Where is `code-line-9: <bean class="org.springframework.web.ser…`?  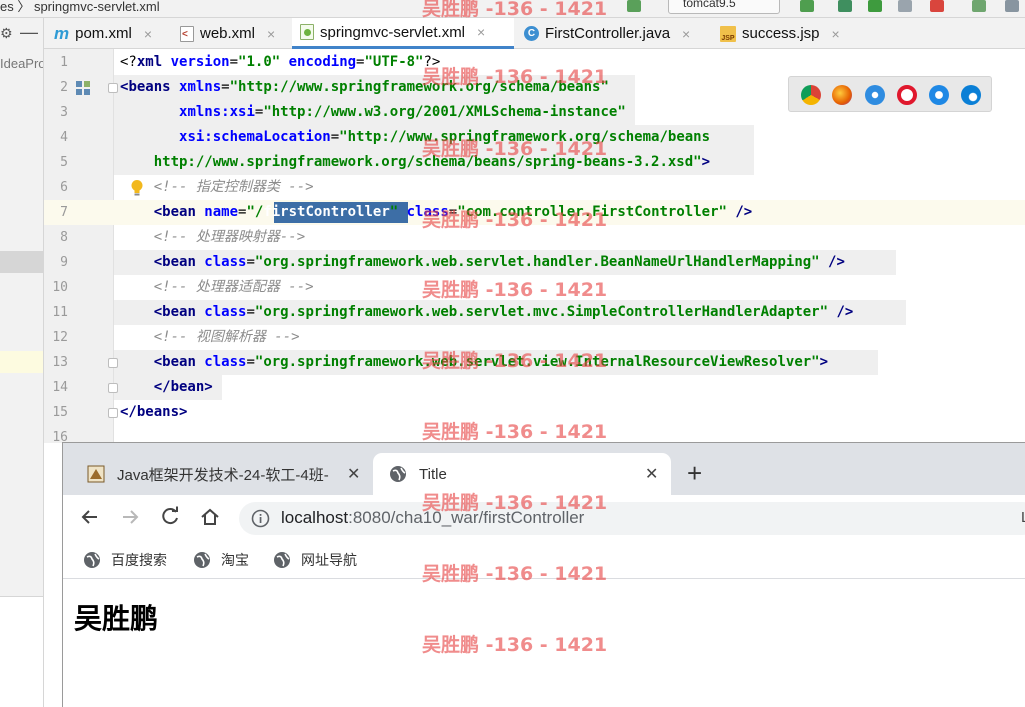 code-line-9: <bean class="org.springframework.web.ser… is located at coordinates (482, 262).